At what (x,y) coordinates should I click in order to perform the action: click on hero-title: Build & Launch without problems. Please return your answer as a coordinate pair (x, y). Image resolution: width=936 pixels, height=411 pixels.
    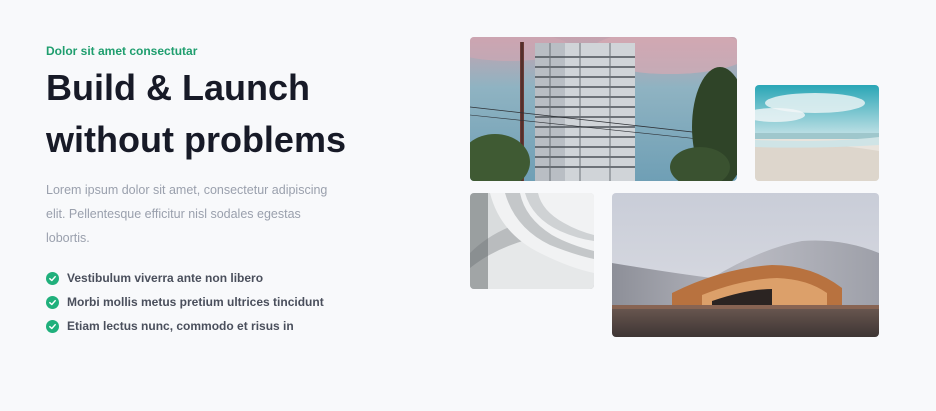
    Looking at the image, I should click on (236, 114).